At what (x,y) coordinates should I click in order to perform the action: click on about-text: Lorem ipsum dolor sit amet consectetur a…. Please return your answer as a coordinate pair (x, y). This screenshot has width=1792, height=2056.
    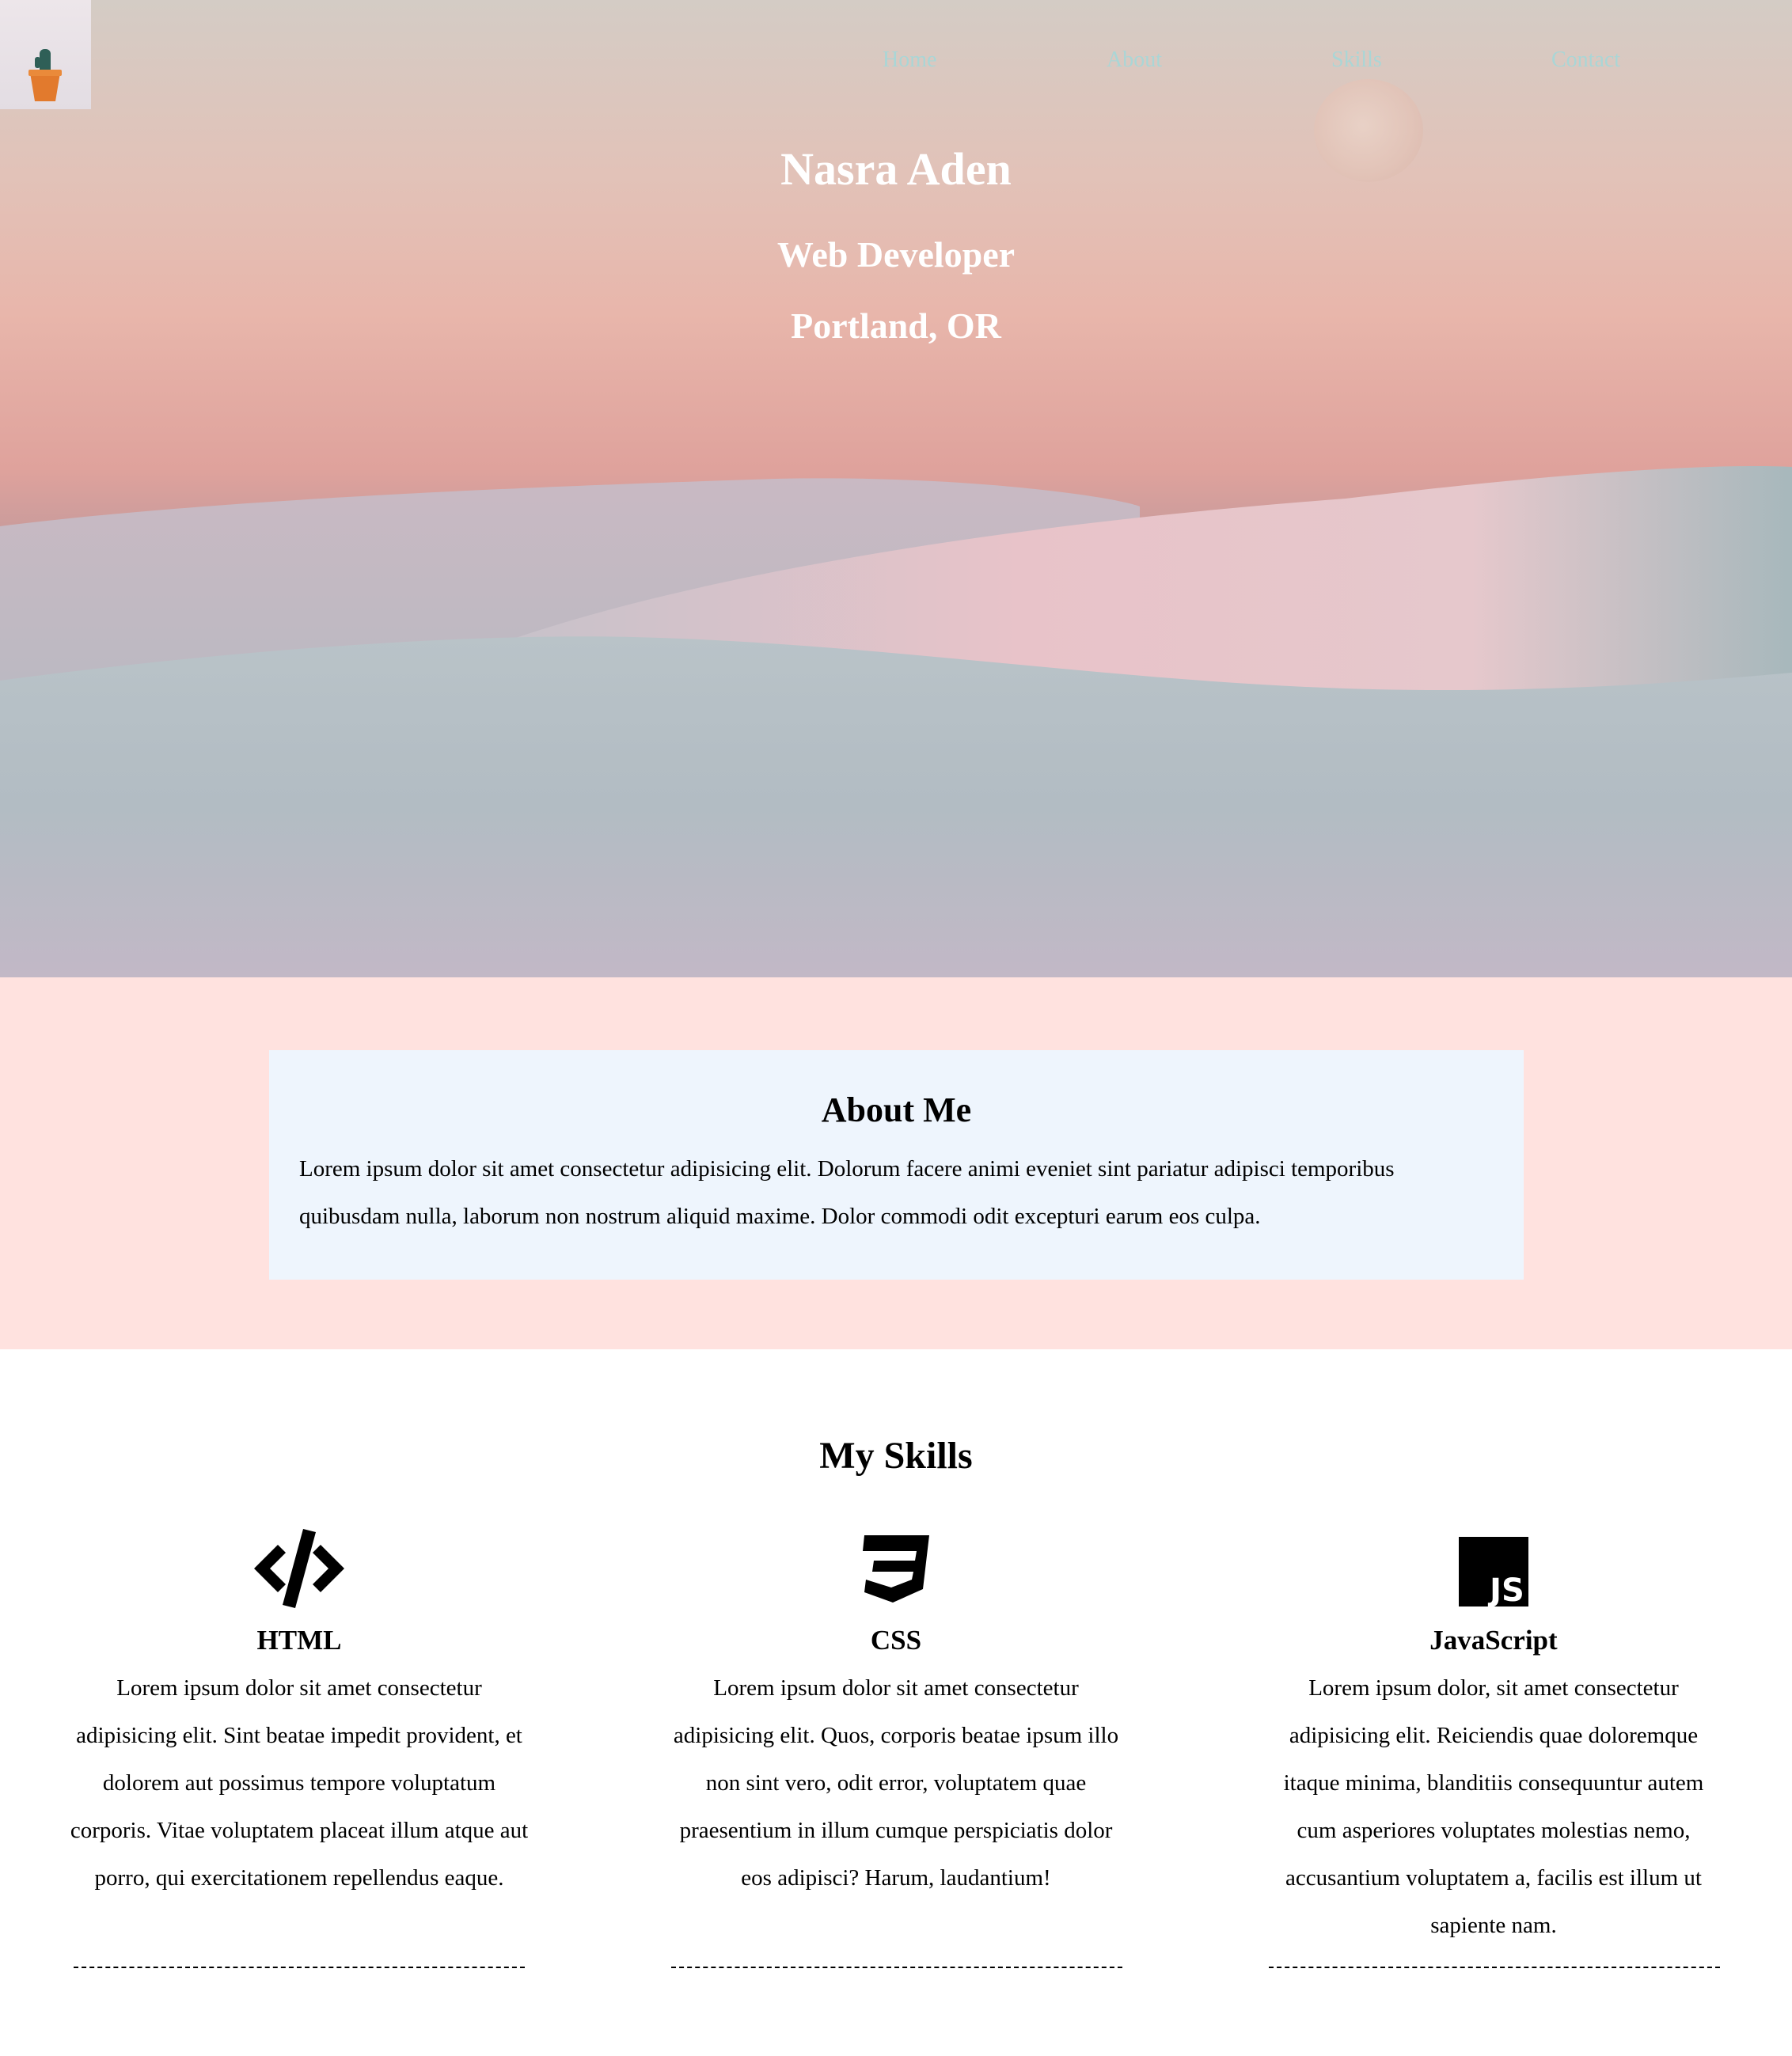
    Looking at the image, I should click on (847, 1192).